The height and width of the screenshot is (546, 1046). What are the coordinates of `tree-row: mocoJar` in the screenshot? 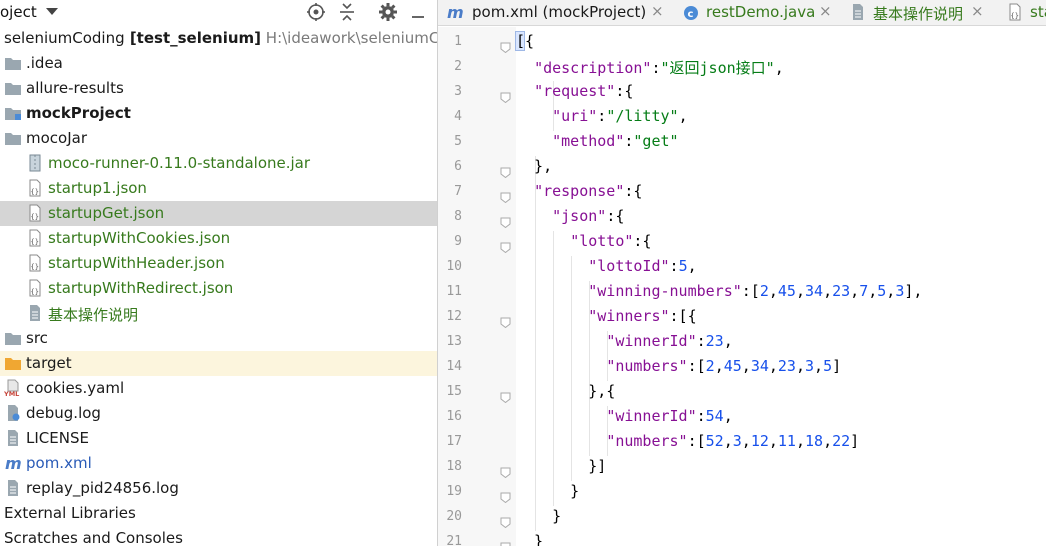 It's located at (218, 138).